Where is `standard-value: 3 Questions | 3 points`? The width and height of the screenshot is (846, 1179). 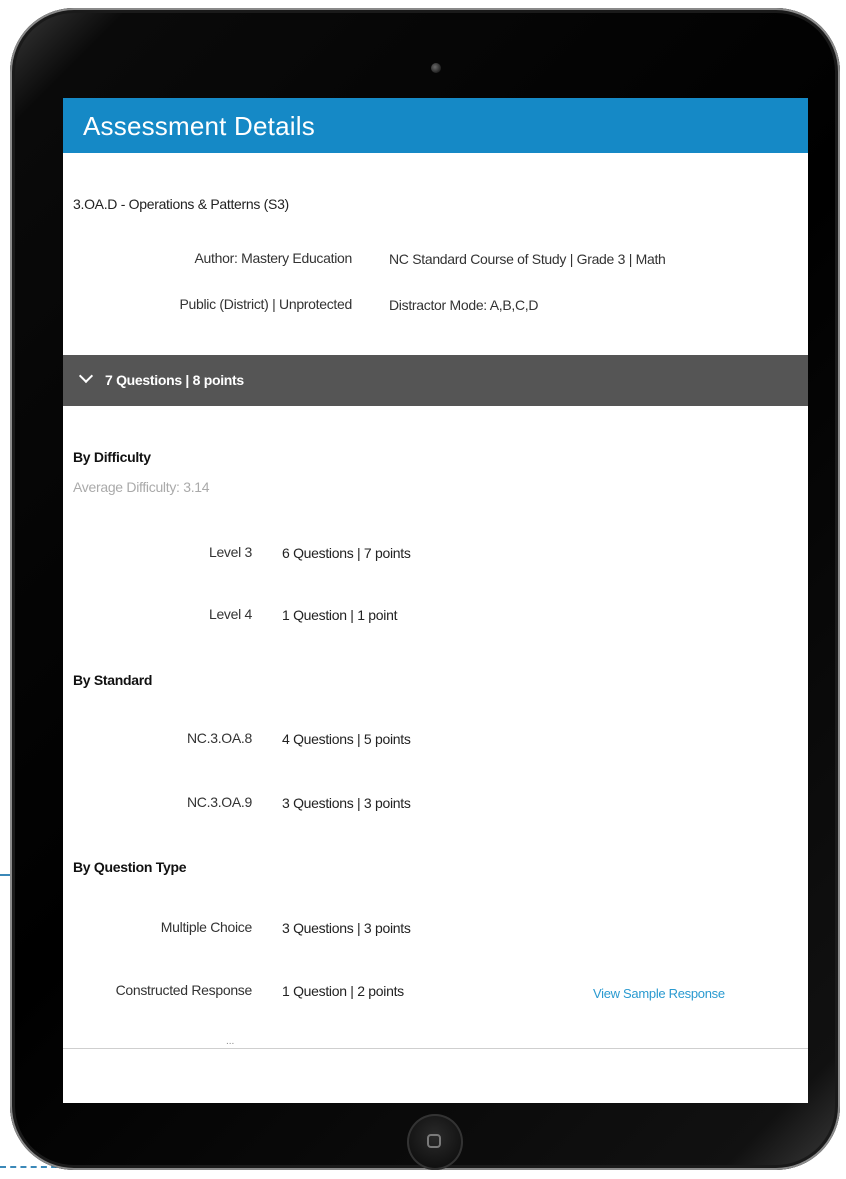
standard-value: 3 Questions | 3 points is located at coordinates (346, 803).